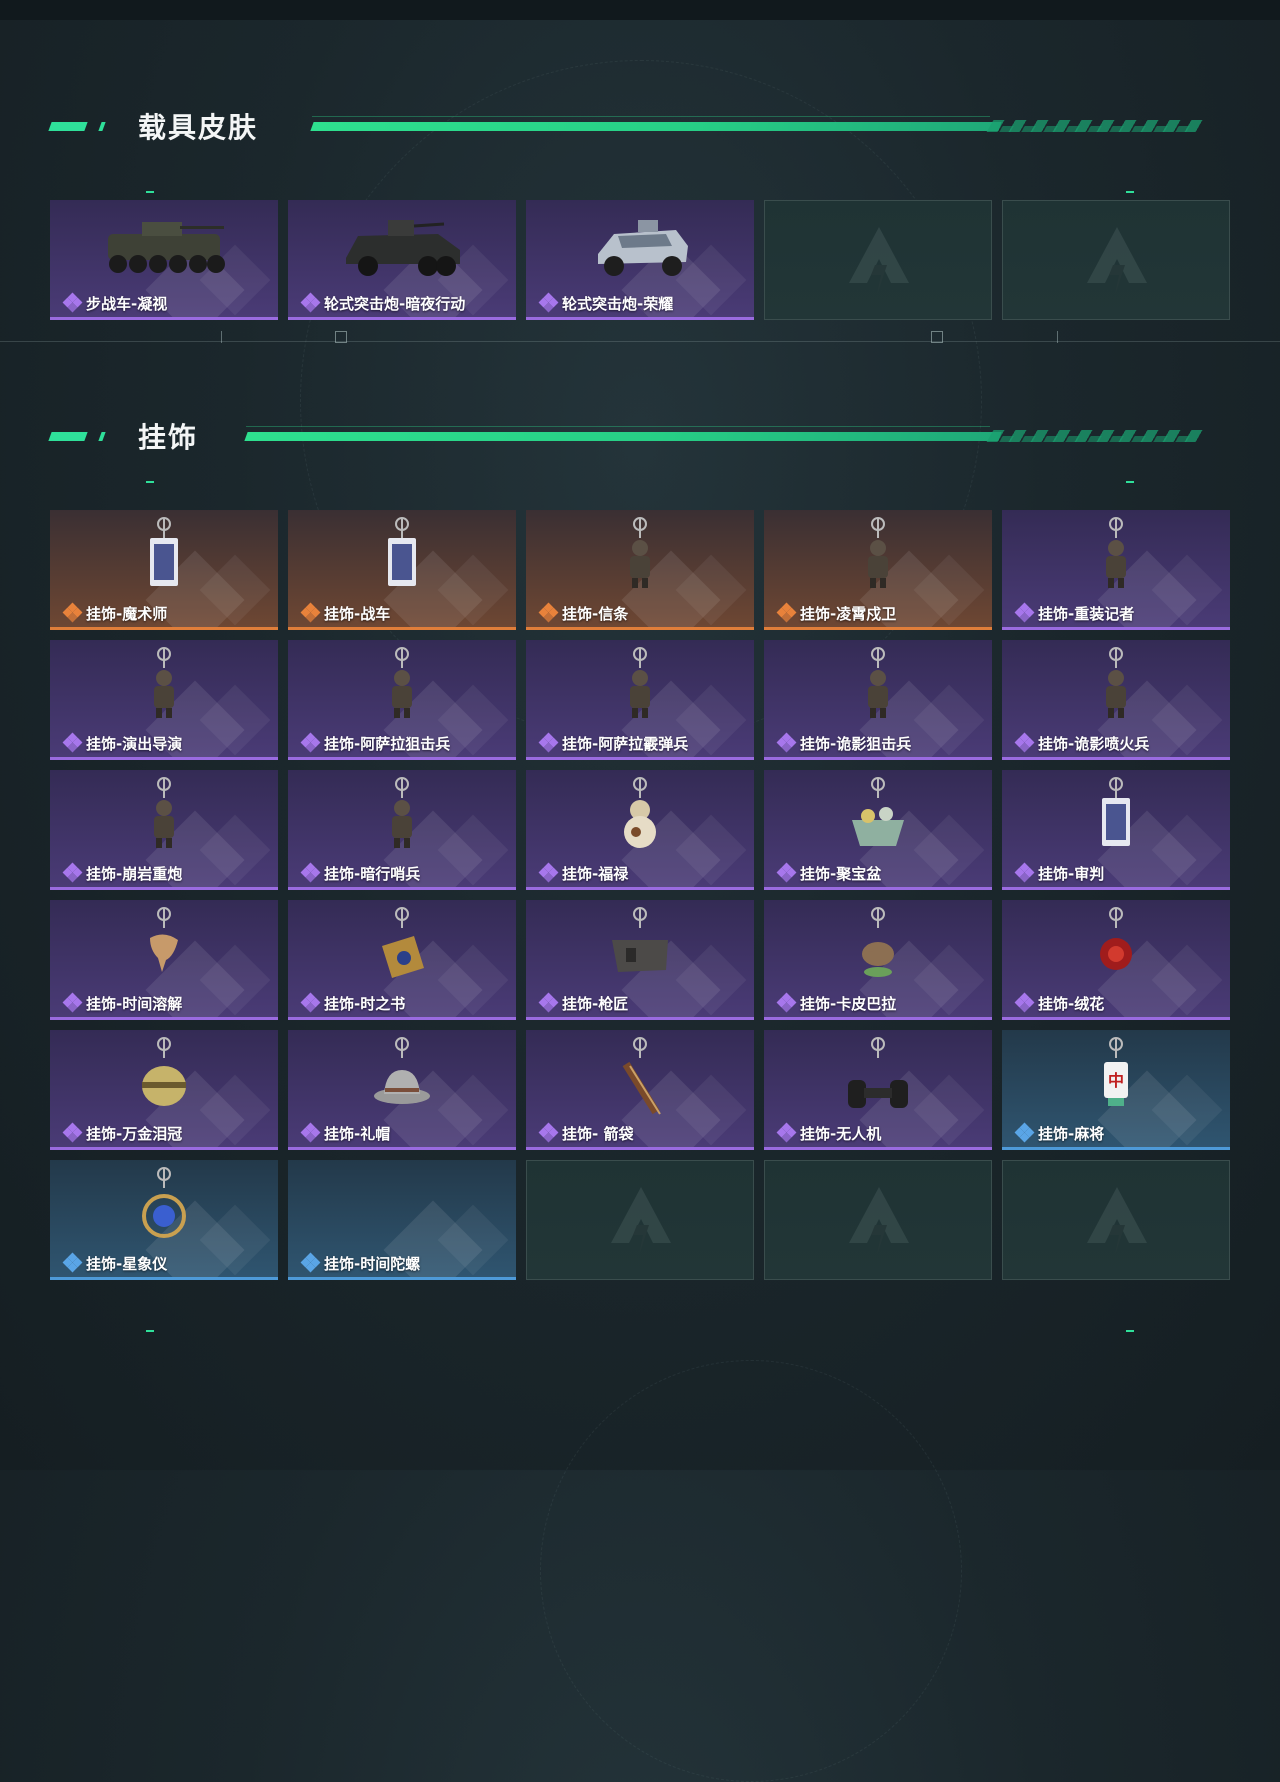 Image resolution: width=1280 pixels, height=1782 pixels. What do you see at coordinates (1071, 873) in the screenshot?
I see `item-name: 挂饰-审判` at bounding box center [1071, 873].